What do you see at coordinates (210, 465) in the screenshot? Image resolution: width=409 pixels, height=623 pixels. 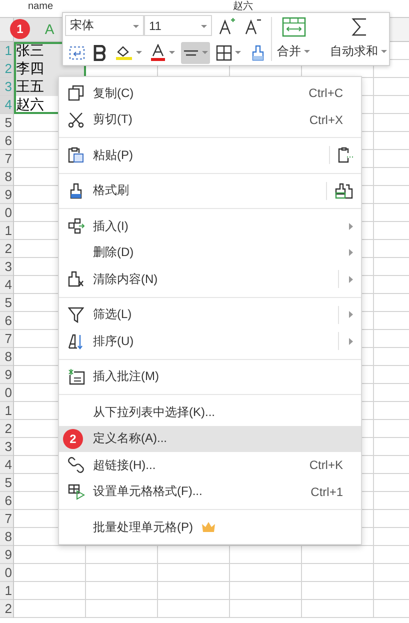 I see `menu-item: 超链接(H)... Ctrl+K` at bounding box center [210, 465].